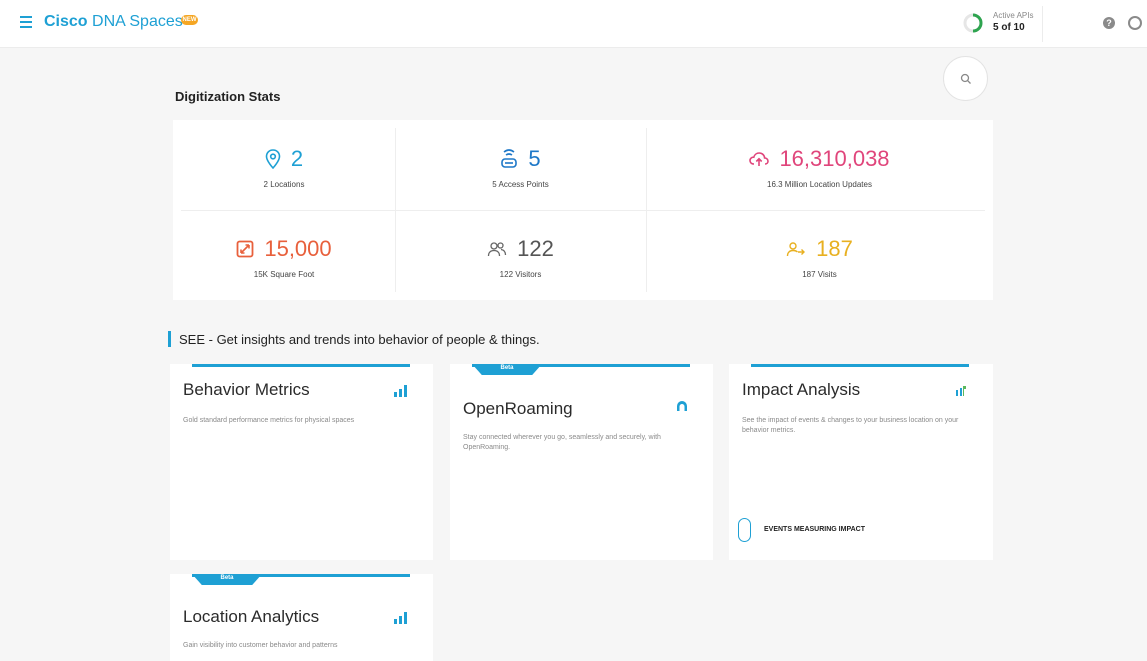  I want to click on stat-square-foot: 15,000 15K Square Foot, so click(284, 255).